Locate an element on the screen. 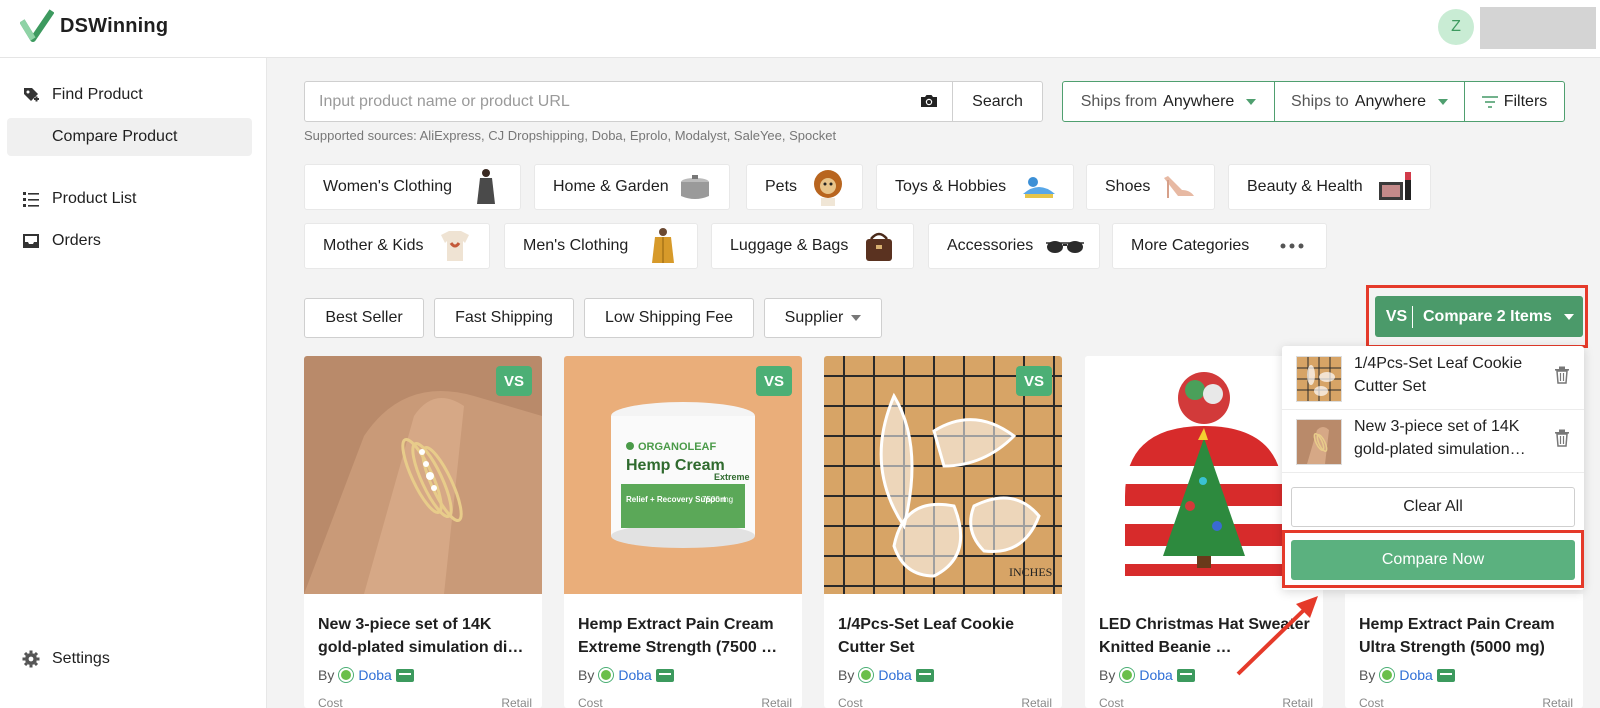 This screenshot has height=708, width=1600. search-button: Search is located at coordinates (997, 101).